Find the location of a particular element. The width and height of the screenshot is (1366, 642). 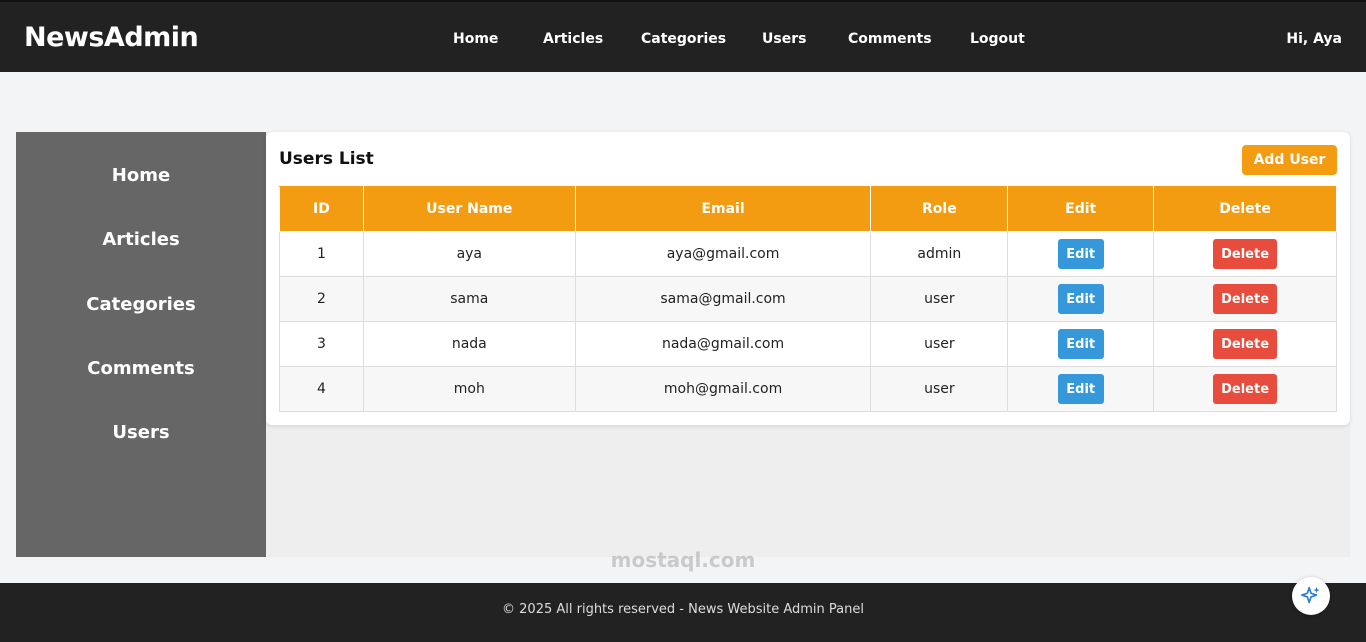

column-header-role: Role is located at coordinates (939, 209).